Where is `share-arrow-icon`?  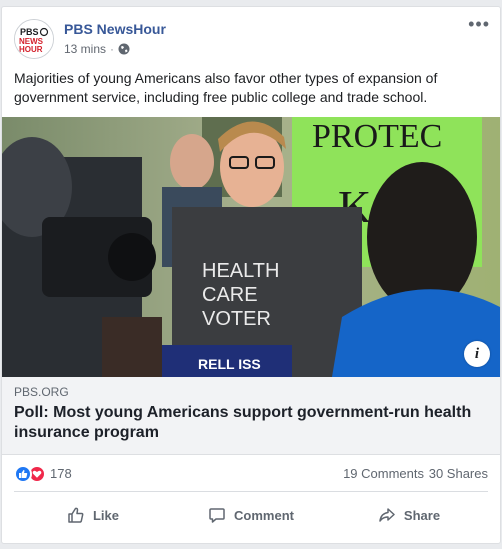 share-arrow-icon is located at coordinates (387, 515).